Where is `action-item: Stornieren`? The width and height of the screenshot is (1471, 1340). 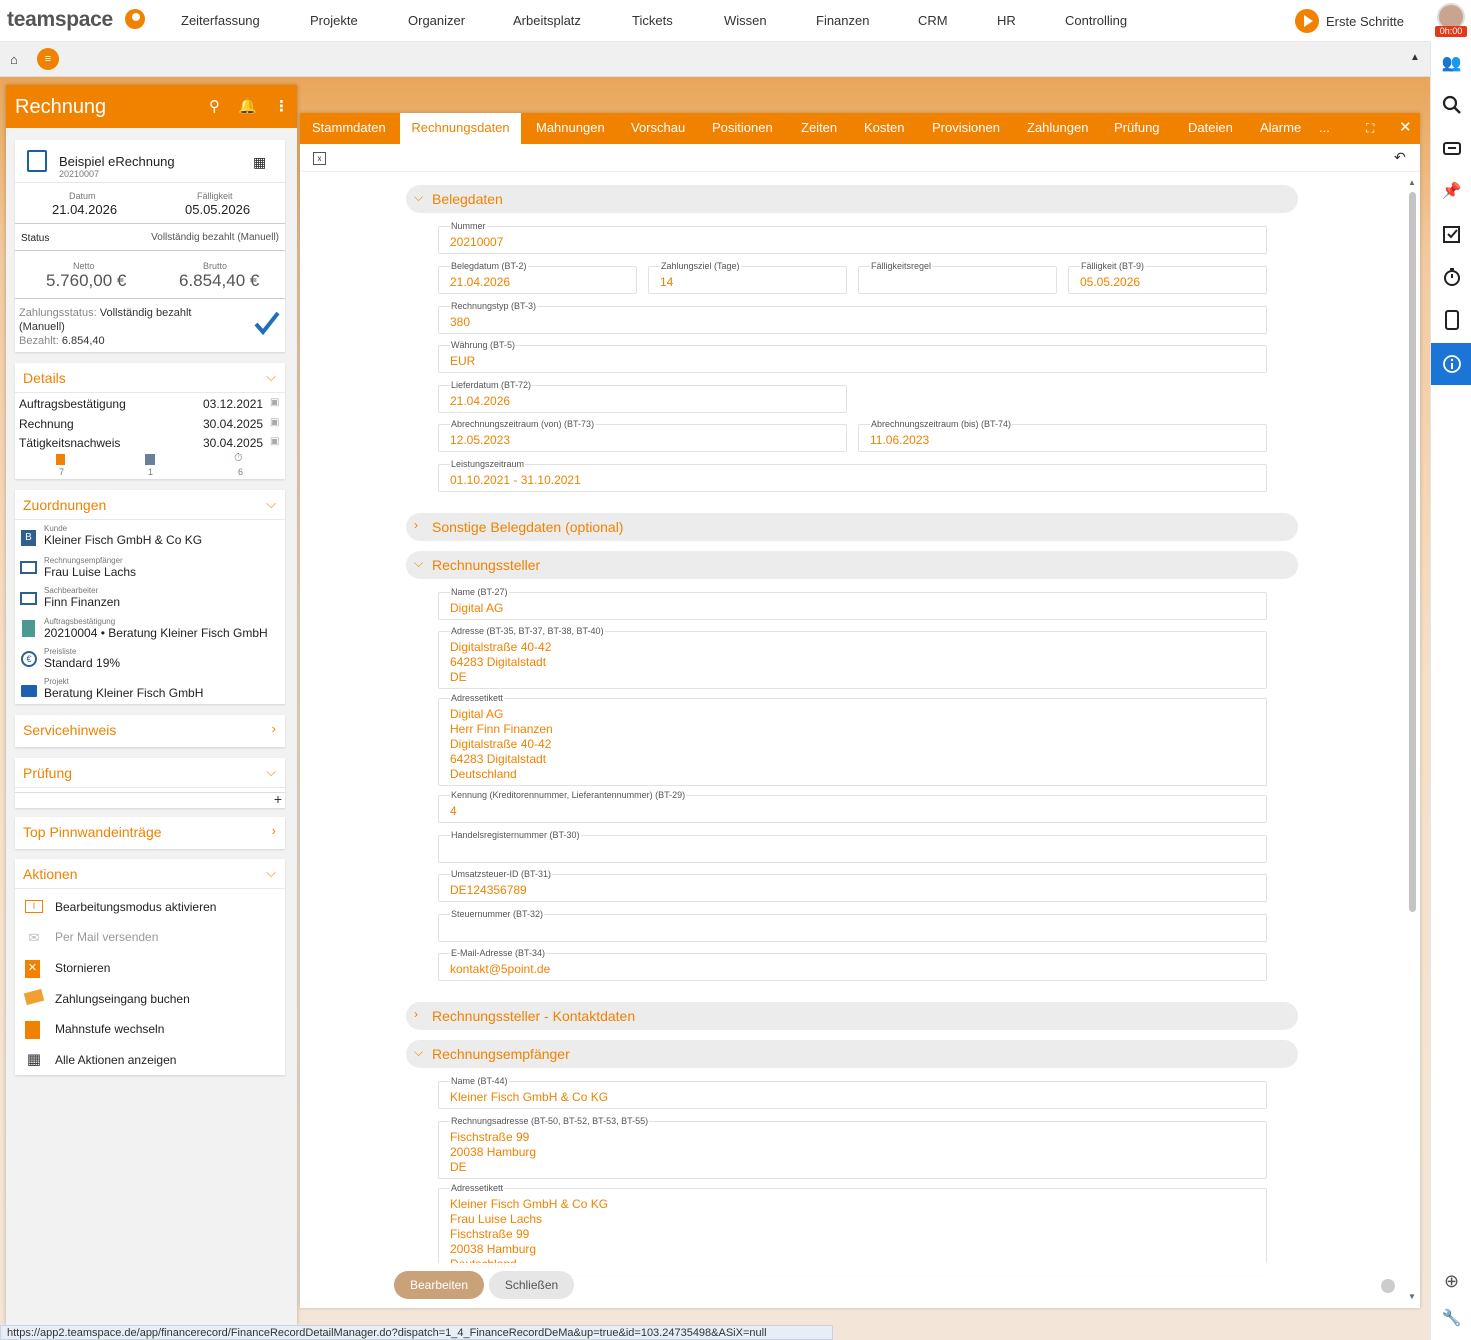
action-item: Stornieren is located at coordinates (82, 968).